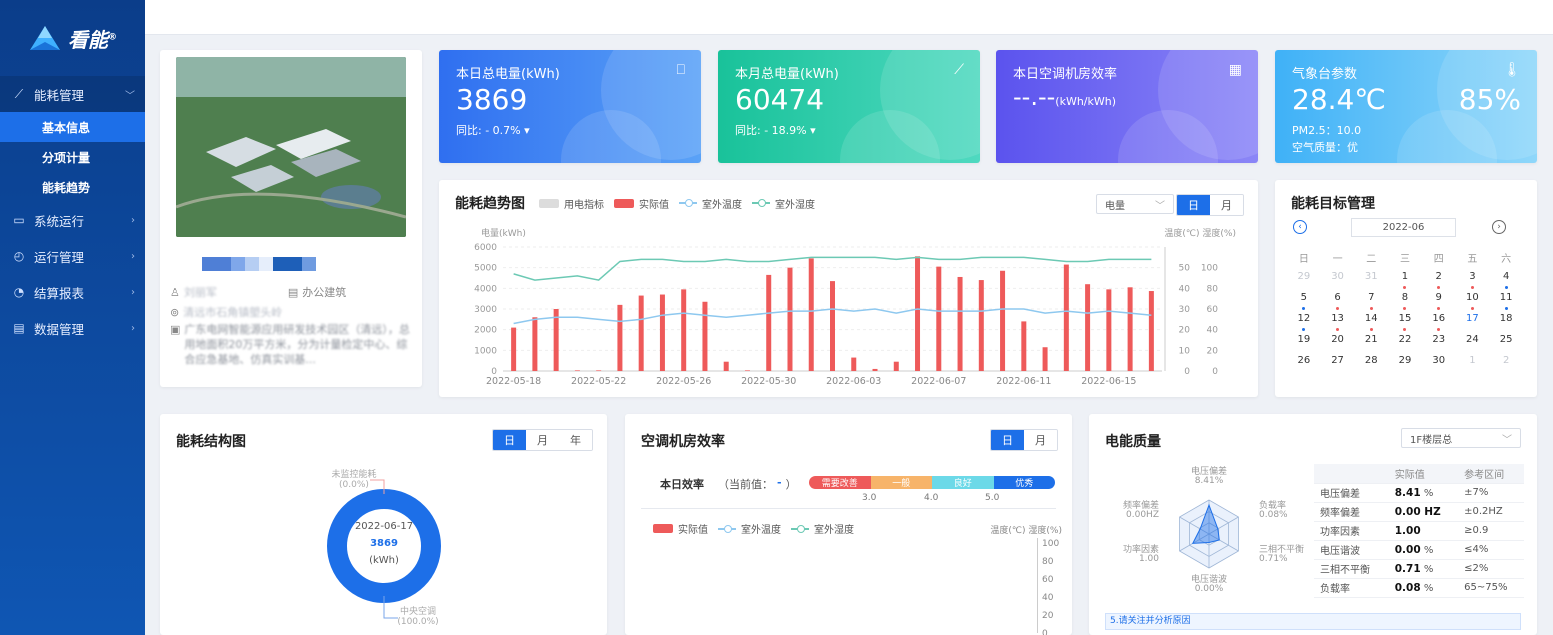 This screenshot has width=1553, height=635. Describe the element at coordinates (1273, 559) in the screenshot. I see `radar-value: 0.71%` at that location.